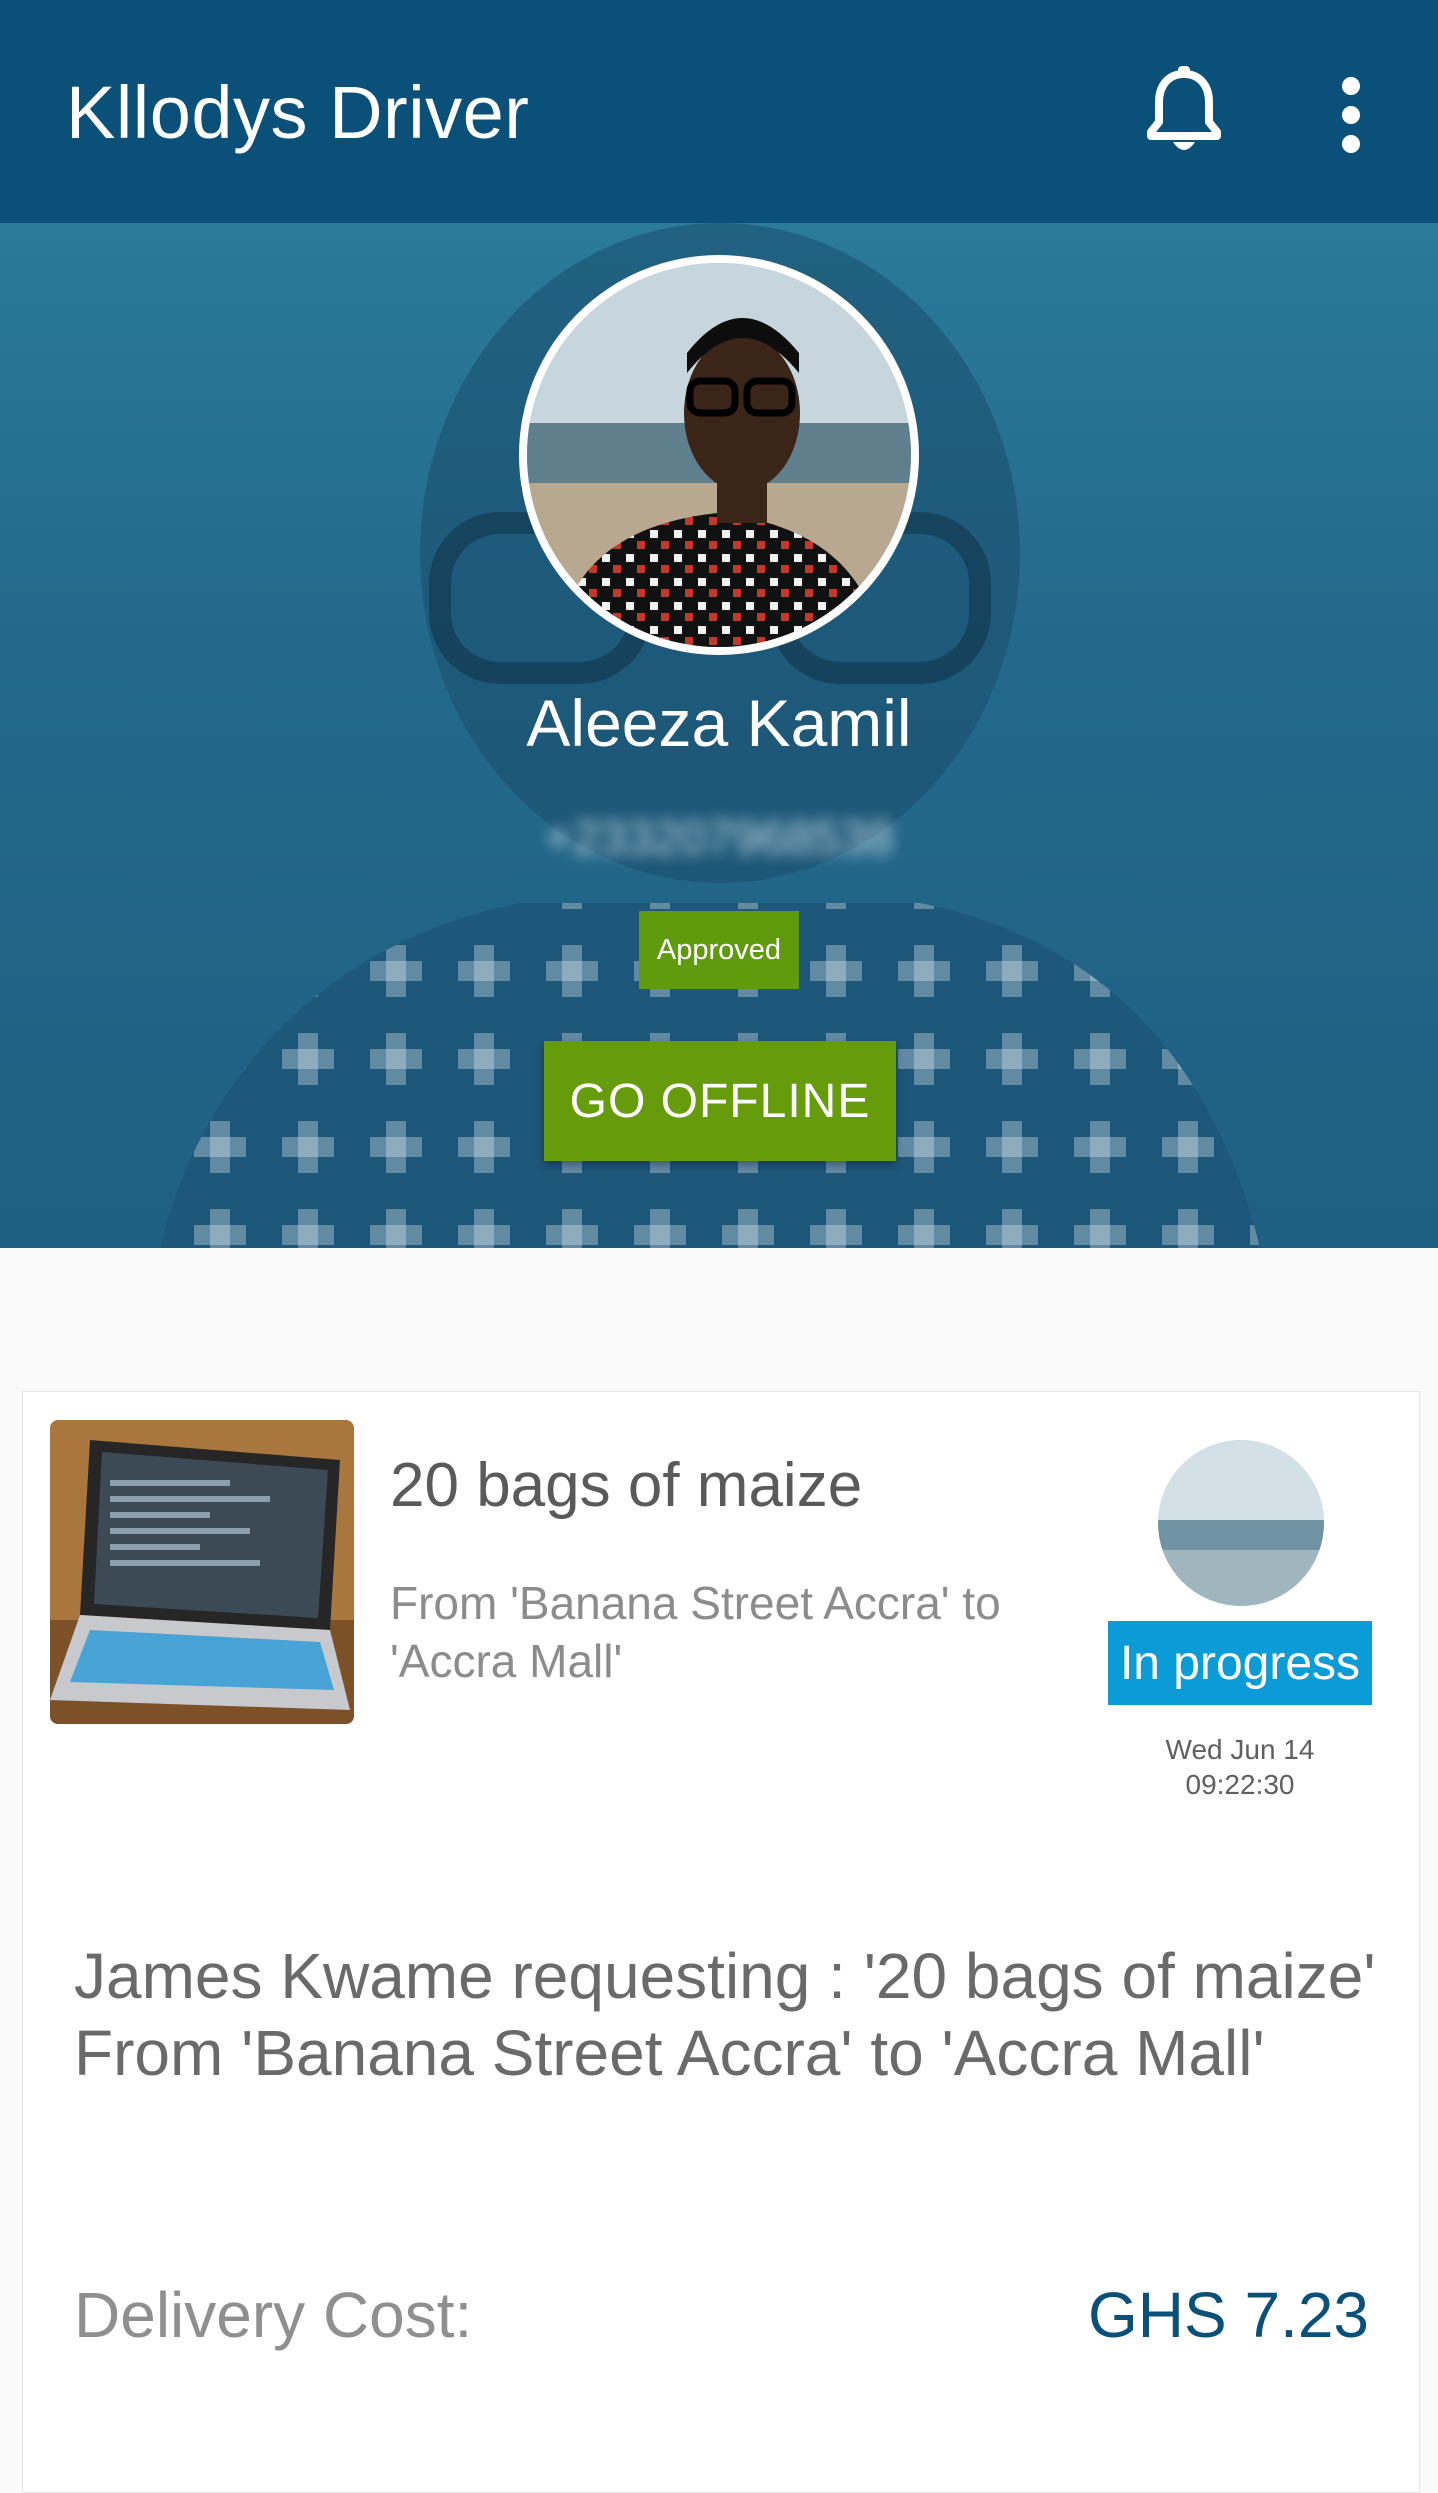 The image size is (1438, 2493). What do you see at coordinates (1228, 2315) in the screenshot?
I see `delivery-cost-value: GHS 7.23` at bounding box center [1228, 2315].